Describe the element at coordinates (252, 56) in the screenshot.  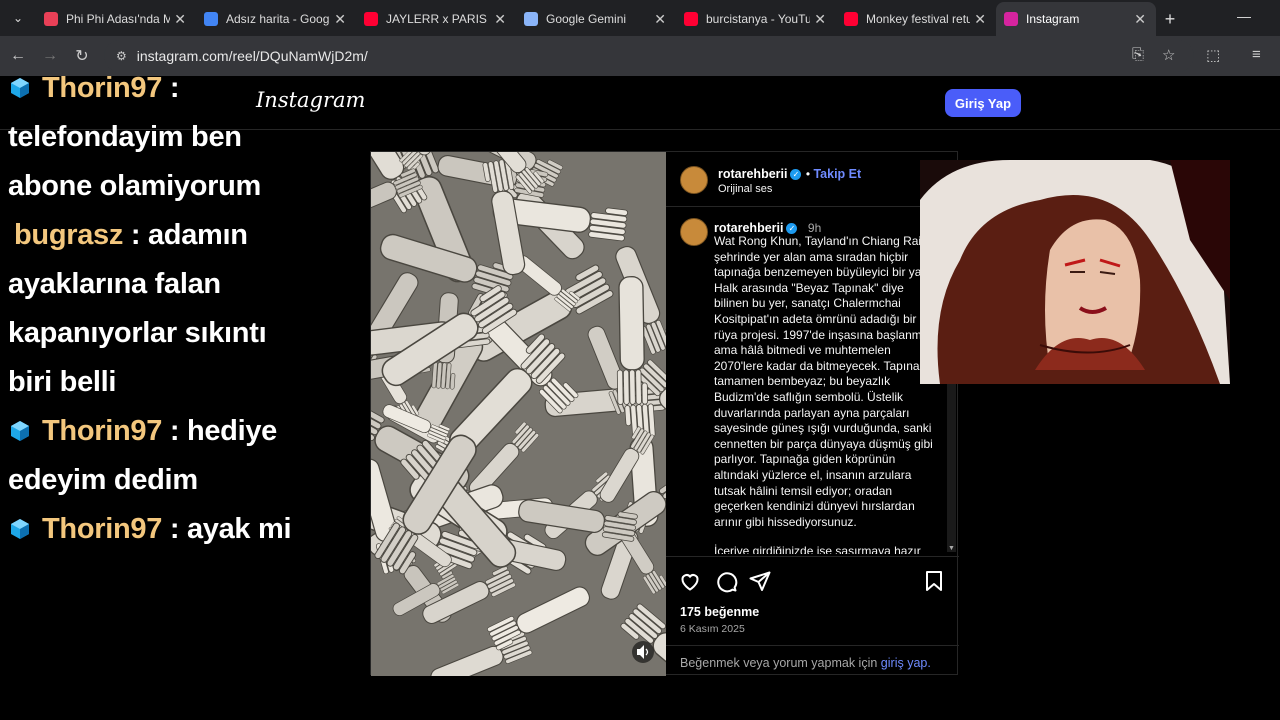
I see `url-text: instagram.com/reel/DQuNamWjD2m/` at that location.